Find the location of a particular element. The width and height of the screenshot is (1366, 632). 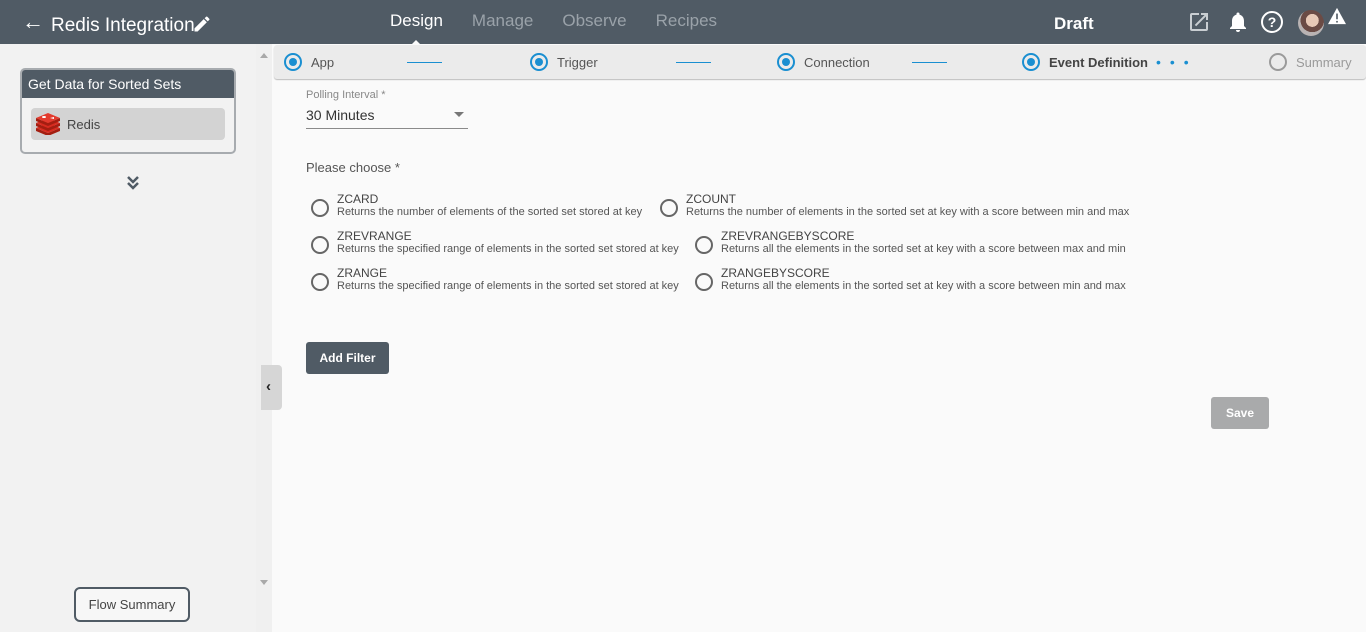

flow-card-item-label: Redis is located at coordinates (84, 124).